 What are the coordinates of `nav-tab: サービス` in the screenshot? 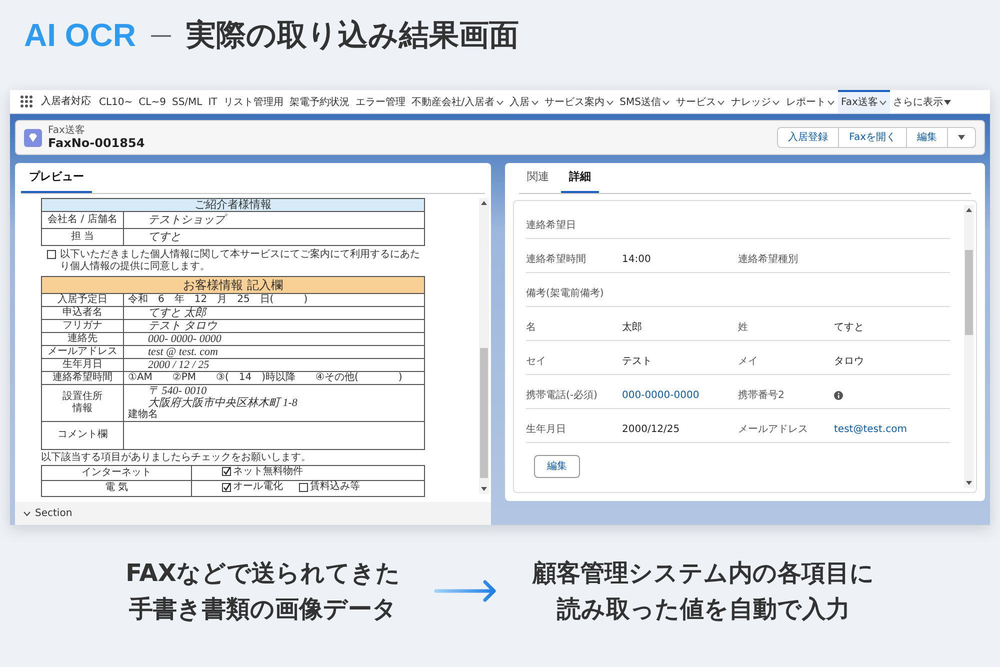 It's located at (700, 101).